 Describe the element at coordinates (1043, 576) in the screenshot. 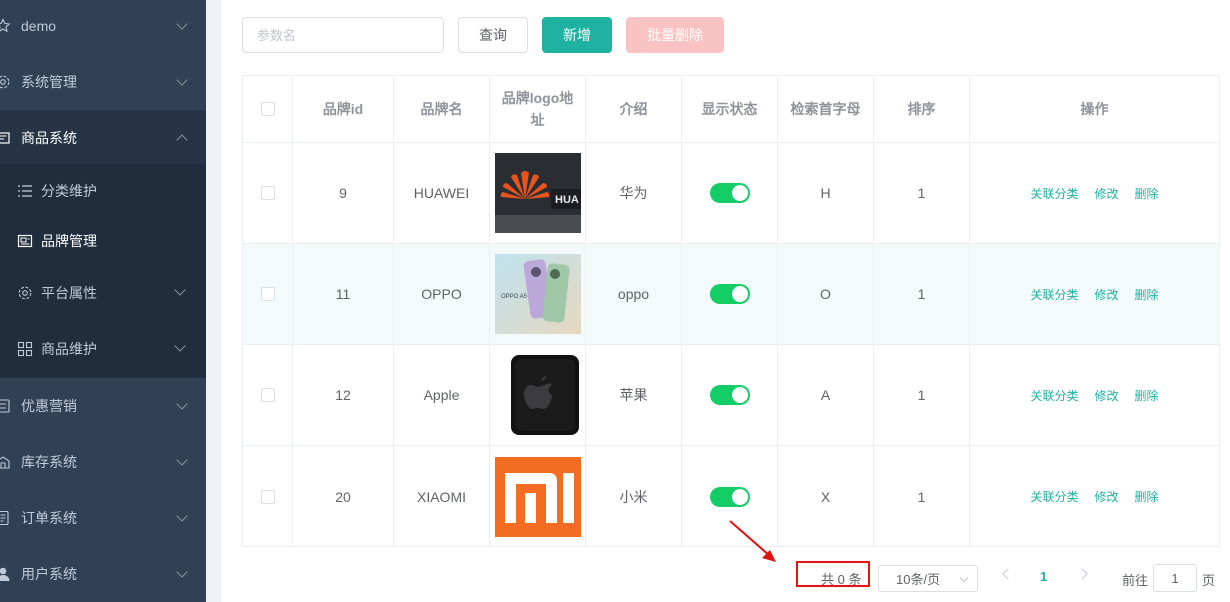

I see `page-number-current: 1` at that location.